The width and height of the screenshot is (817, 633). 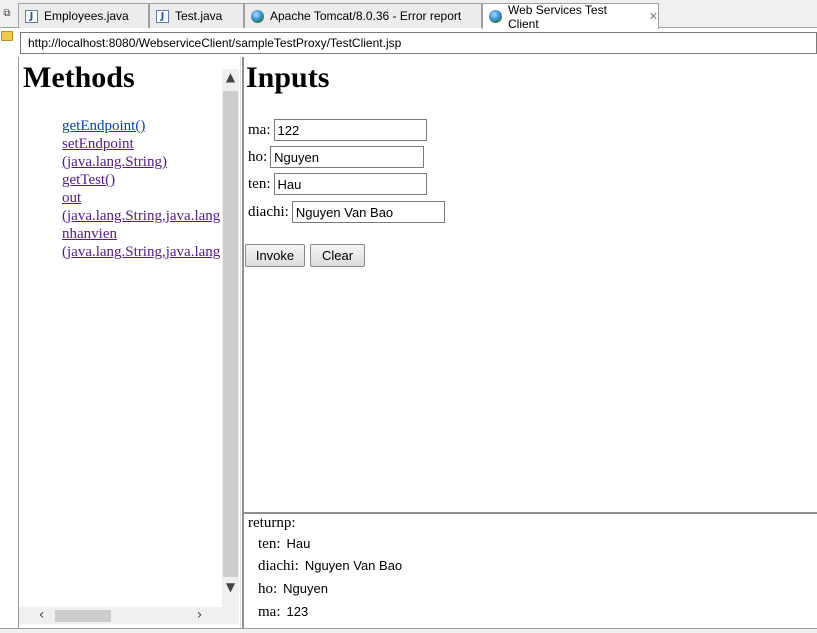 What do you see at coordinates (103, 126) in the screenshot?
I see `method-link-getendpoint: getEndpoint()` at bounding box center [103, 126].